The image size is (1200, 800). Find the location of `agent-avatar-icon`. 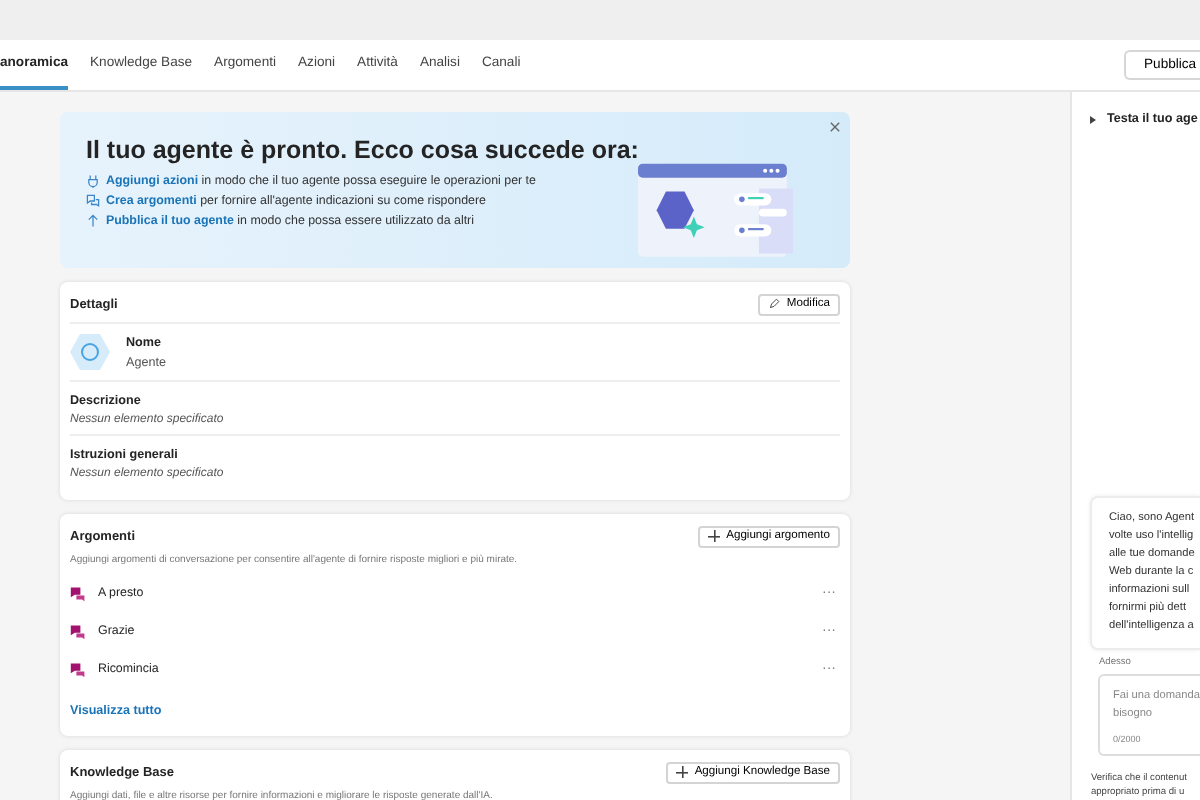

agent-avatar-icon is located at coordinates (90, 352).